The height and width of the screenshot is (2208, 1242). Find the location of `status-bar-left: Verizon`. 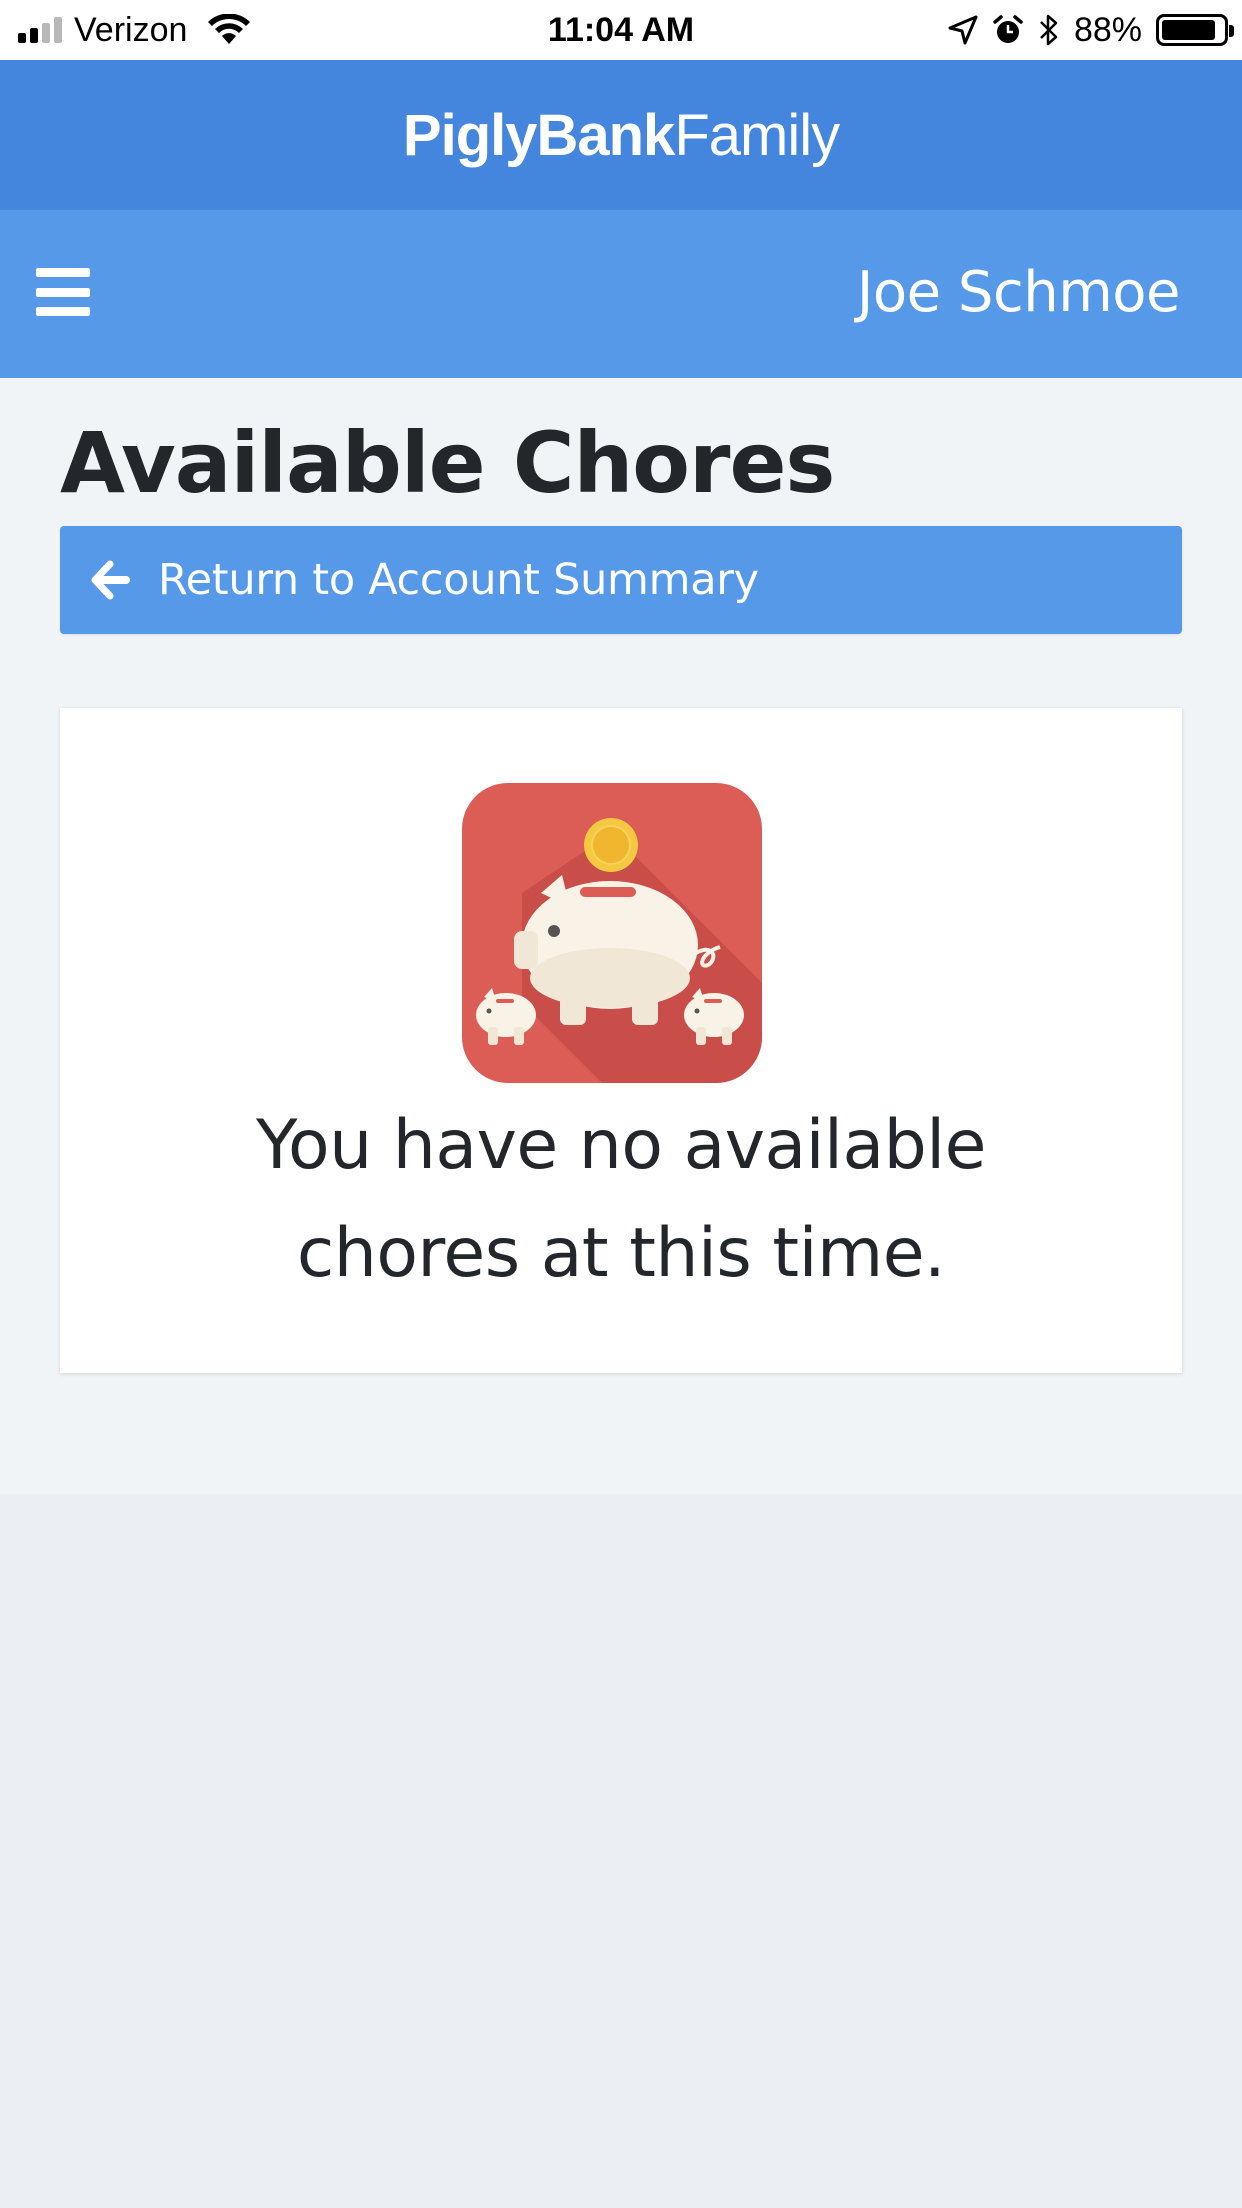

status-bar-left: Verizon is located at coordinates (134, 30).